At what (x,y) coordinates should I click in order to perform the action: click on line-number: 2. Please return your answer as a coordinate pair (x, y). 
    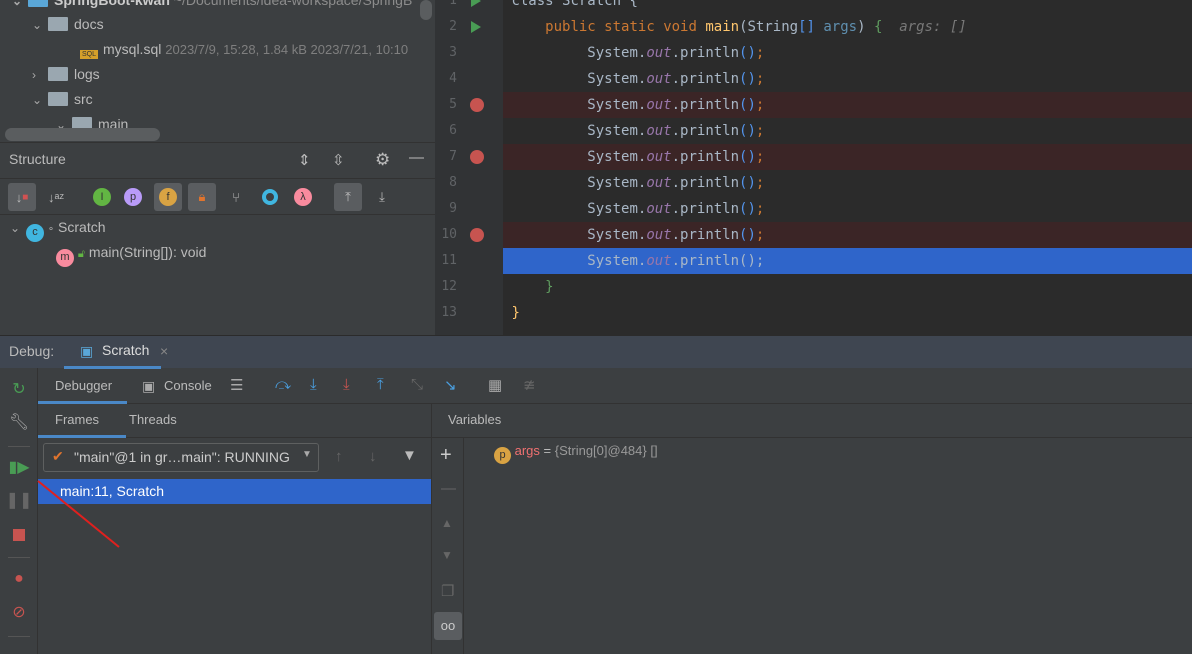
    Looking at the image, I should click on (453, 26).